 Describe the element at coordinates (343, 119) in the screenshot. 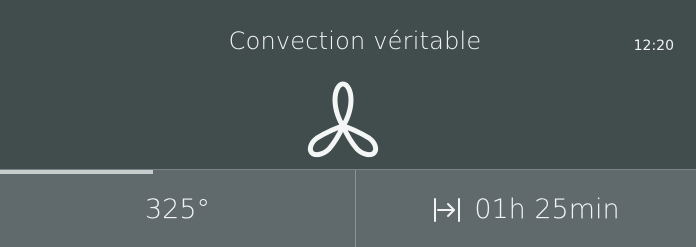

I see `fan-icon` at that location.